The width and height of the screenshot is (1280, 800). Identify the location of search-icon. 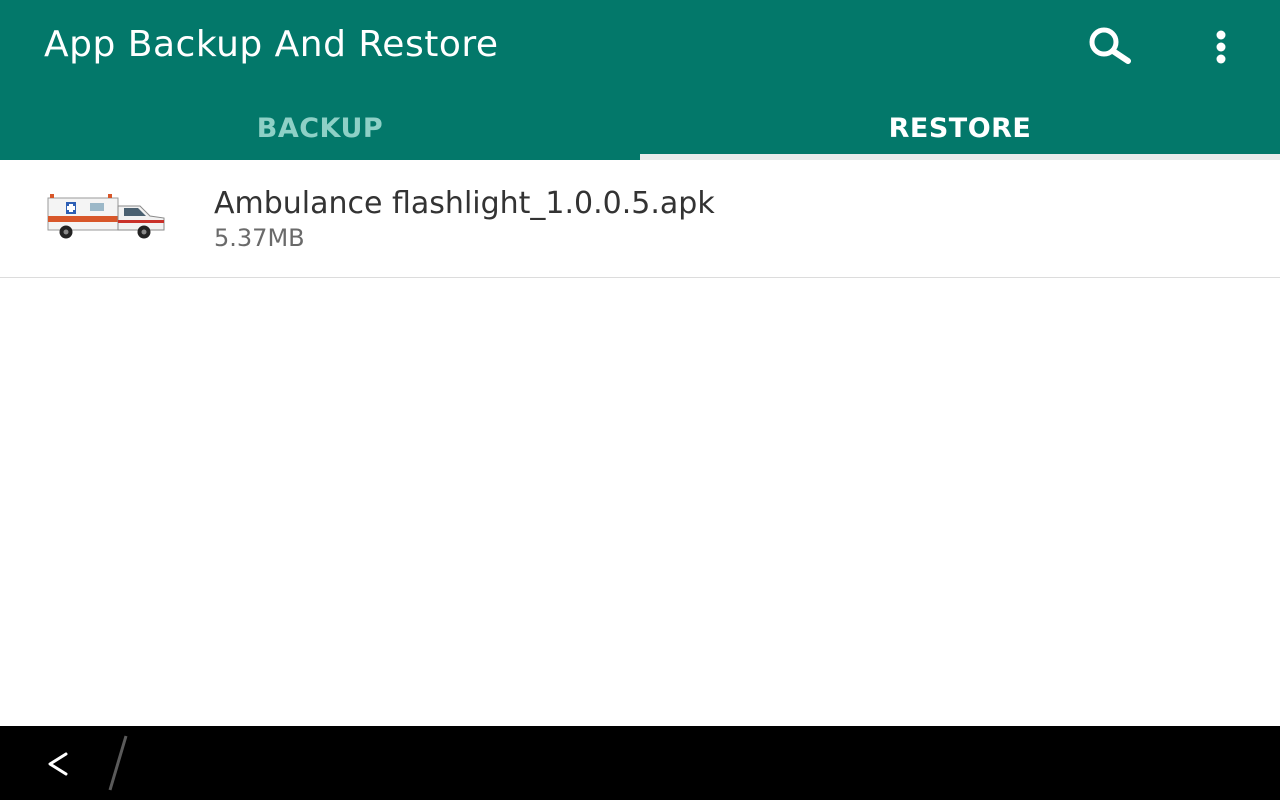
(1110, 45).